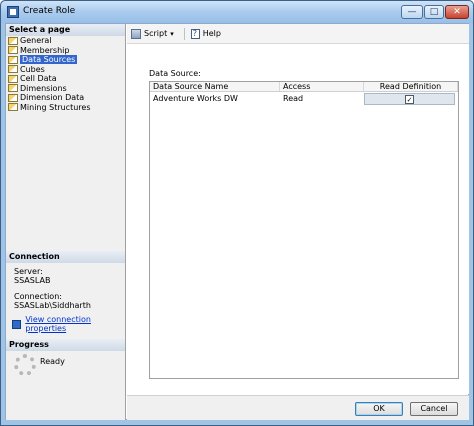 This screenshot has height=426, width=474. What do you see at coordinates (172, 34) in the screenshot?
I see `chevron-down-icon: ▾` at bounding box center [172, 34].